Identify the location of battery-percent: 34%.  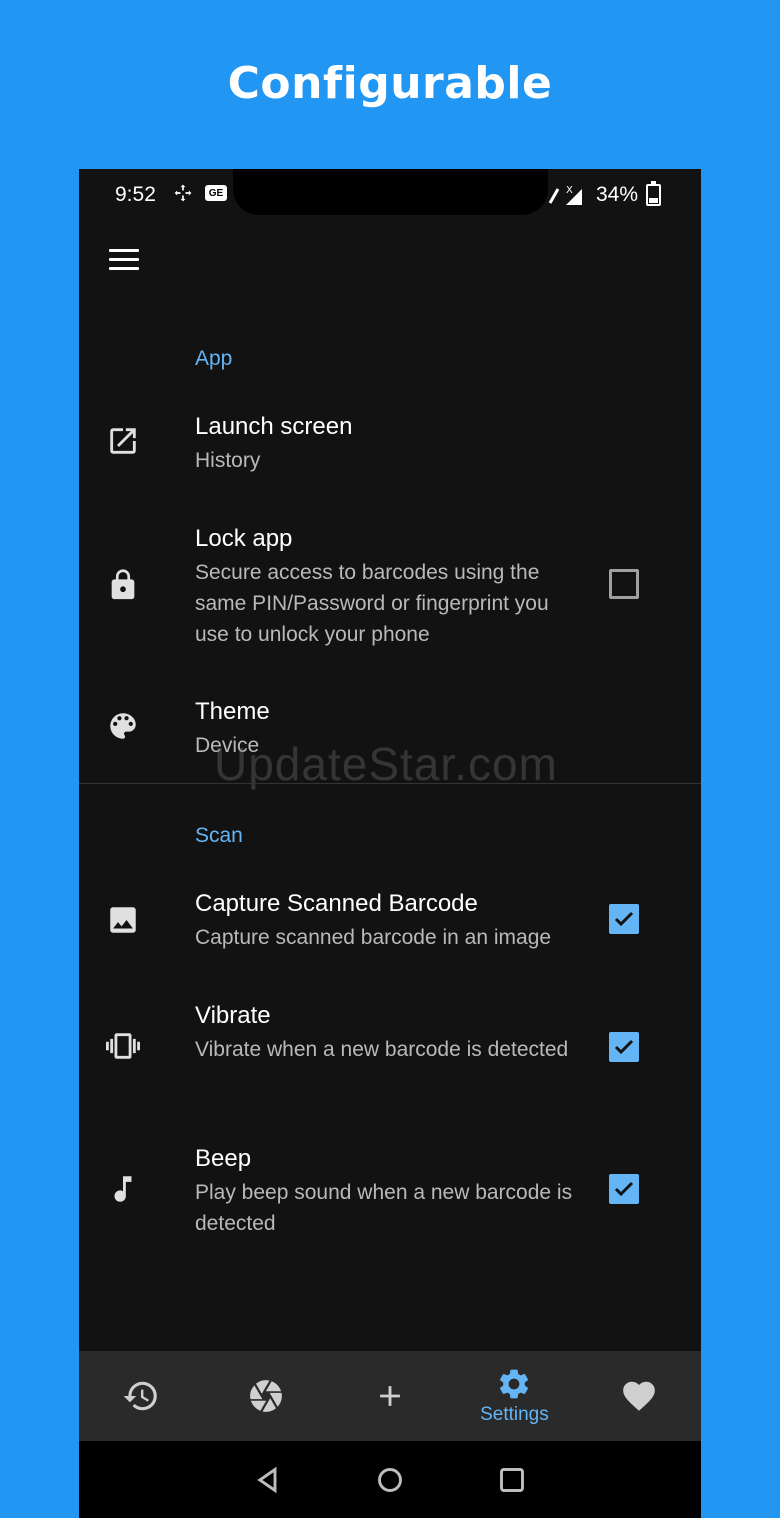
(616, 194).